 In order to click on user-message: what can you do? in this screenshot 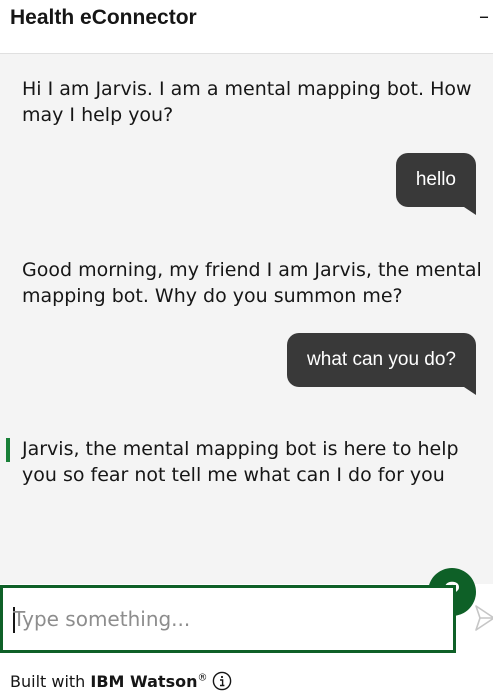, I will do `click(381, 364)`.